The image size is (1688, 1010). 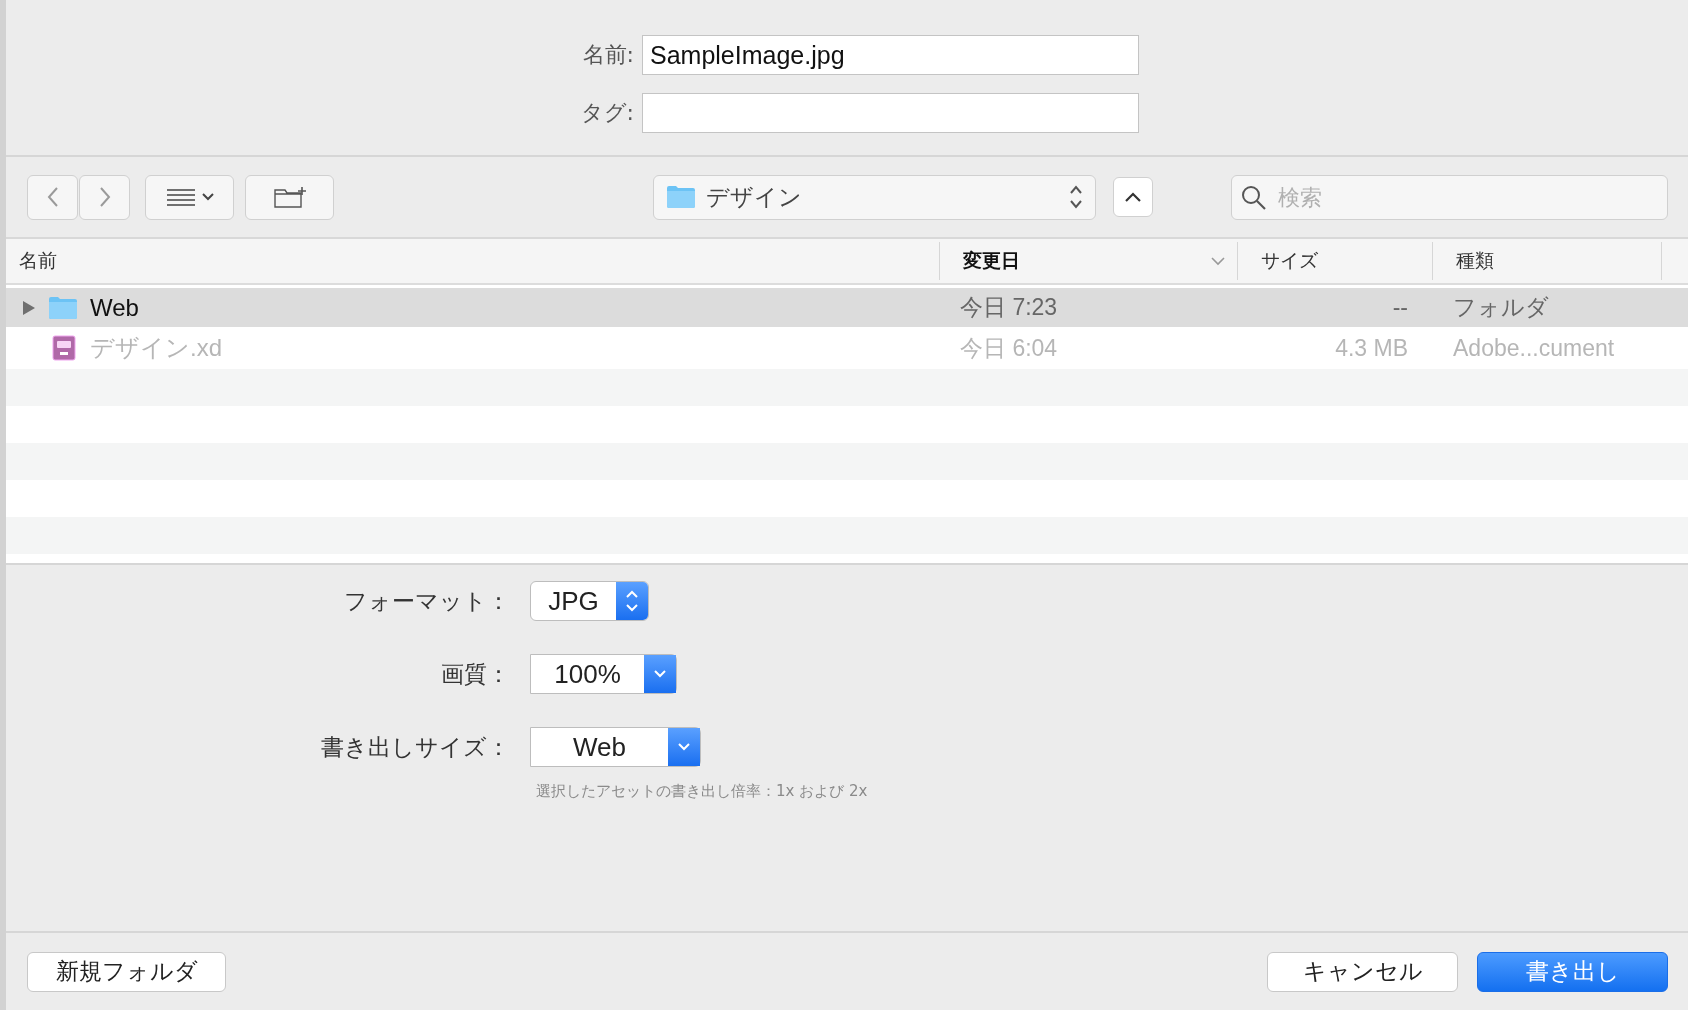 What do you see at coordinates (207, 197) in the screenshot?
I see `caret-icon` at bounding box center [207, 197].